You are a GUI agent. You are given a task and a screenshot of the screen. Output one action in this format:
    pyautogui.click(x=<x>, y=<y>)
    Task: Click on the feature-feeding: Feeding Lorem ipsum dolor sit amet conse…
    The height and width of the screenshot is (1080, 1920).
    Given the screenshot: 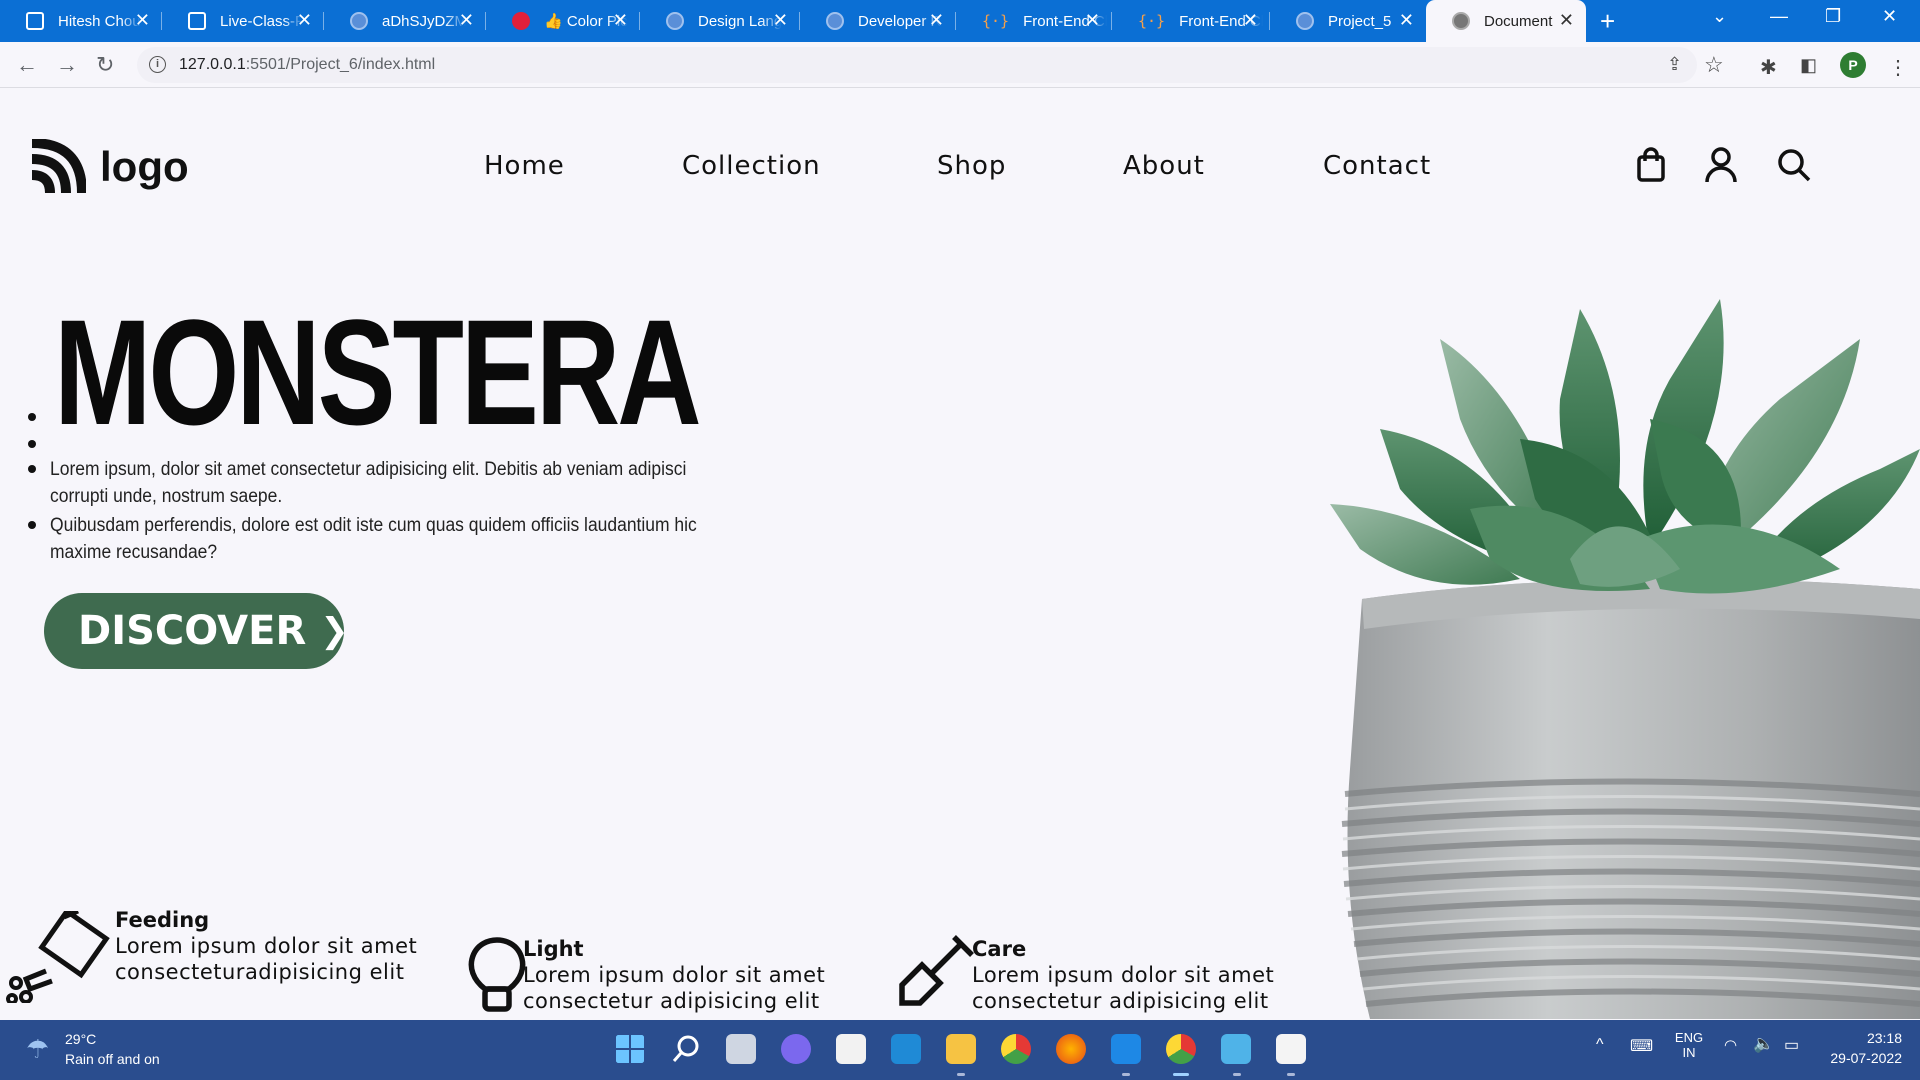 What is the action you would take?
    pyautogui.click(x=266, y=946)
    